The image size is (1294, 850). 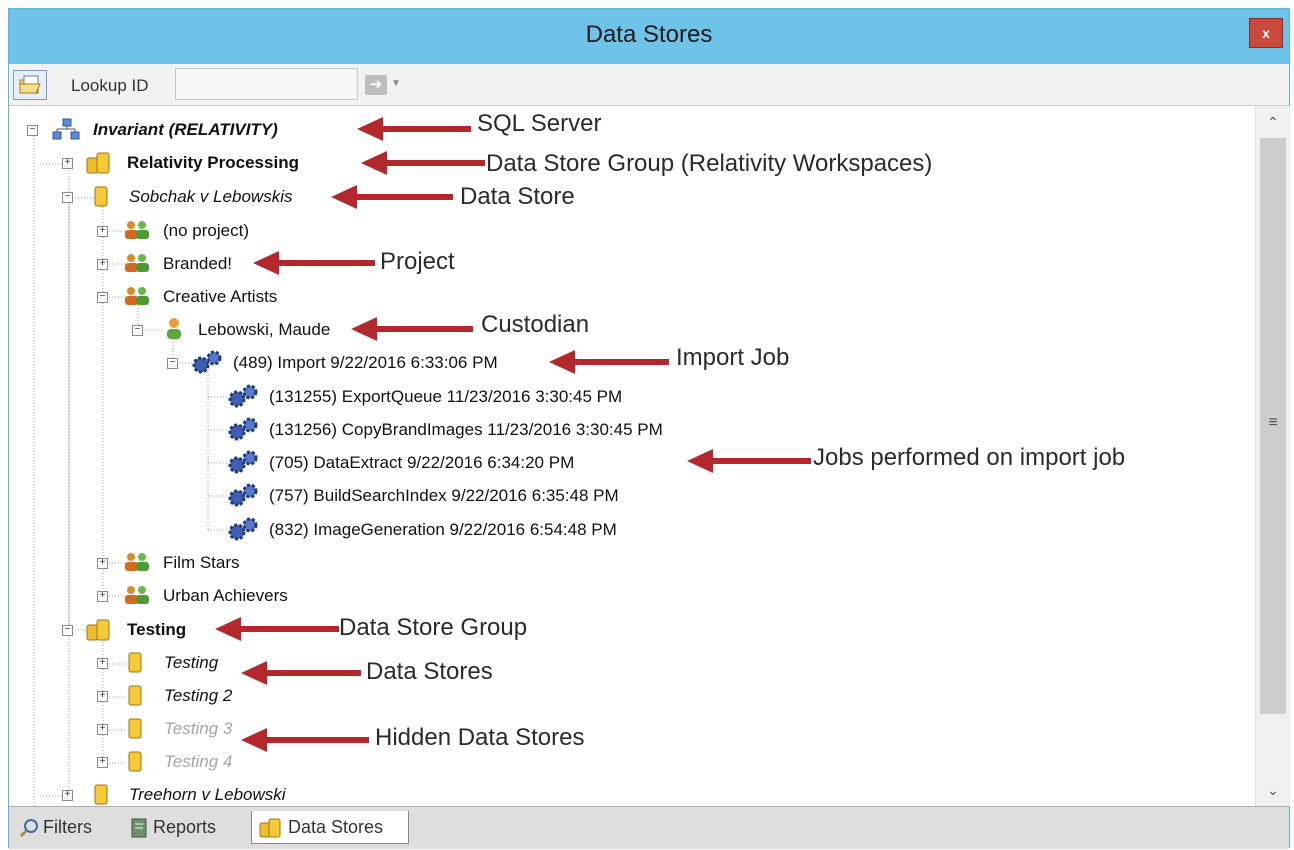 What do you see at coordinates (28, 828) in the screenshot?
I see `magnifier-icon` at bounding box center [28, 828].